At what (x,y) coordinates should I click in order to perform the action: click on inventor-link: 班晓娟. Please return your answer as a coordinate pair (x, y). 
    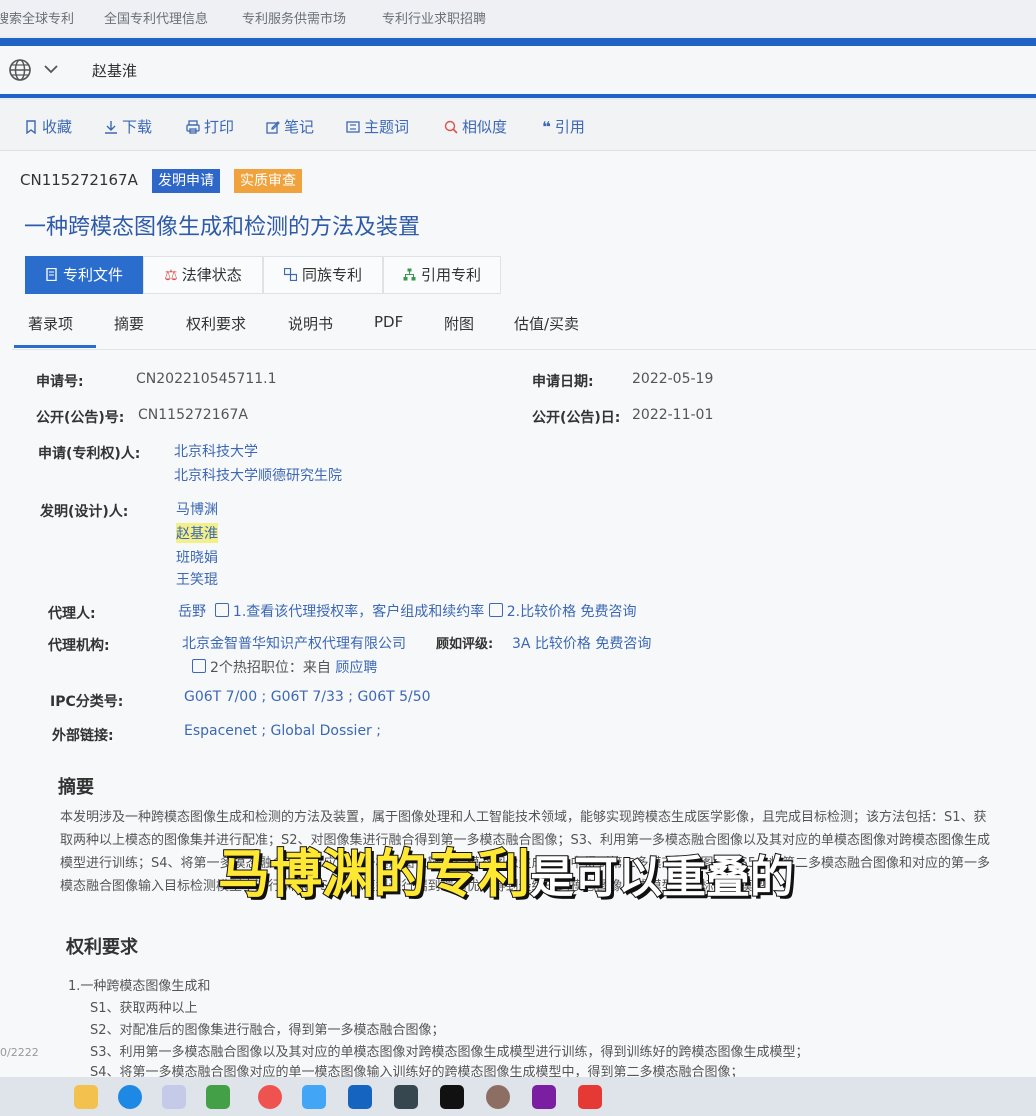
    Looking at the image, I should click on (197, 557).